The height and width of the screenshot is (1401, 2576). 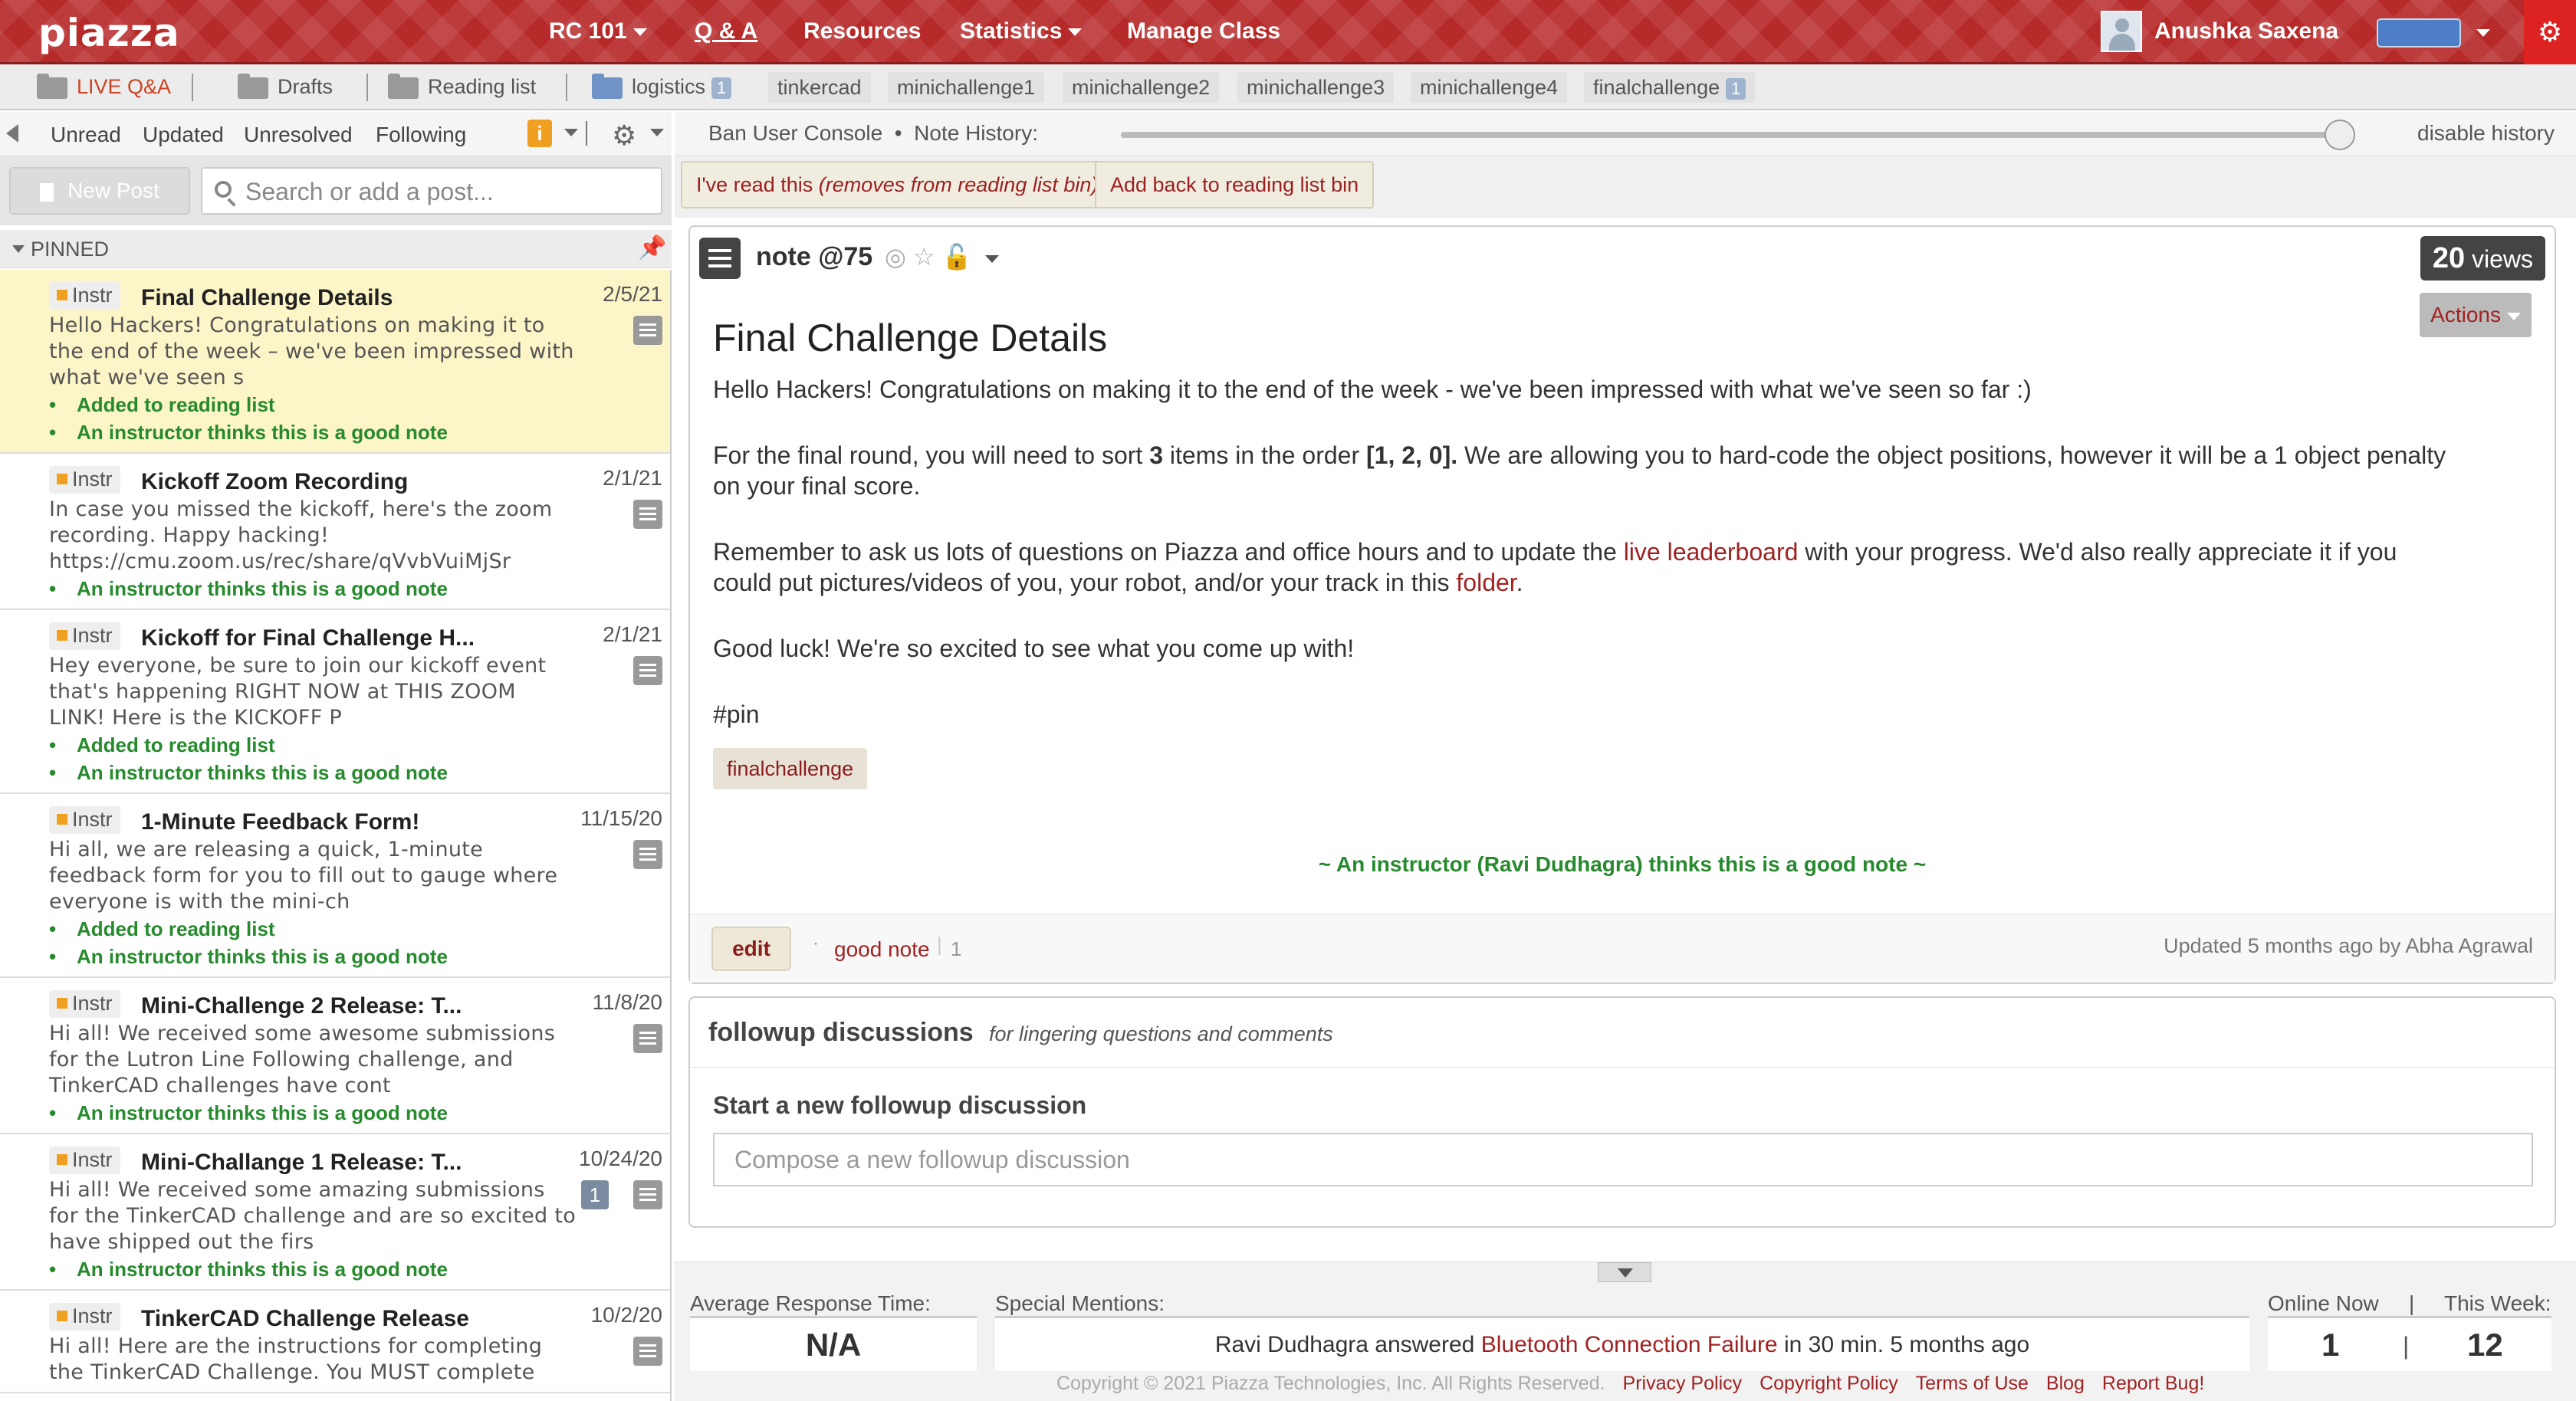 I want to click on history-slider-handle, so click(x=2340, y=135).